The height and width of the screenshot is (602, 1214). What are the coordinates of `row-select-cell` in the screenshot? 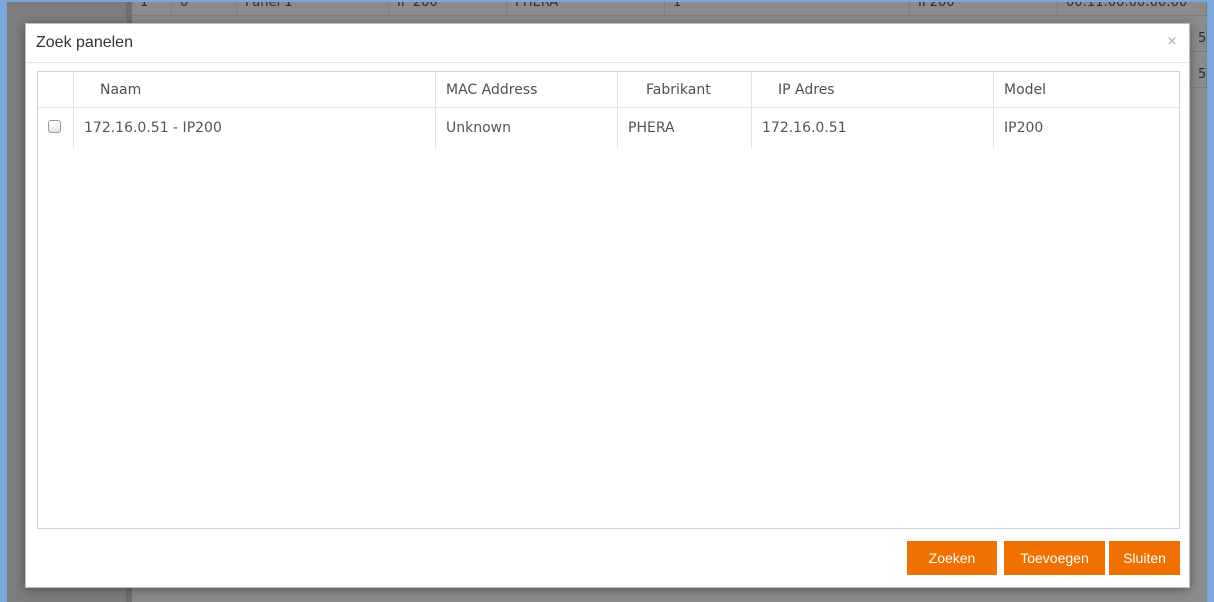 It's located at (56, 128).